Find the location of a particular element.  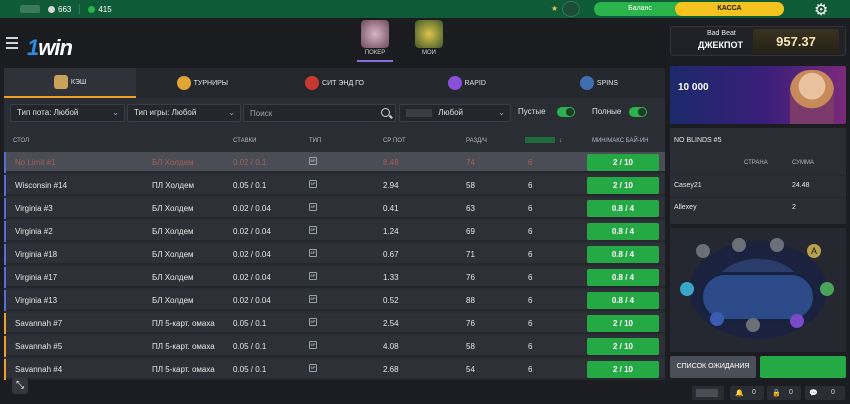

trophy-icon is located at coordinates (183, 83).